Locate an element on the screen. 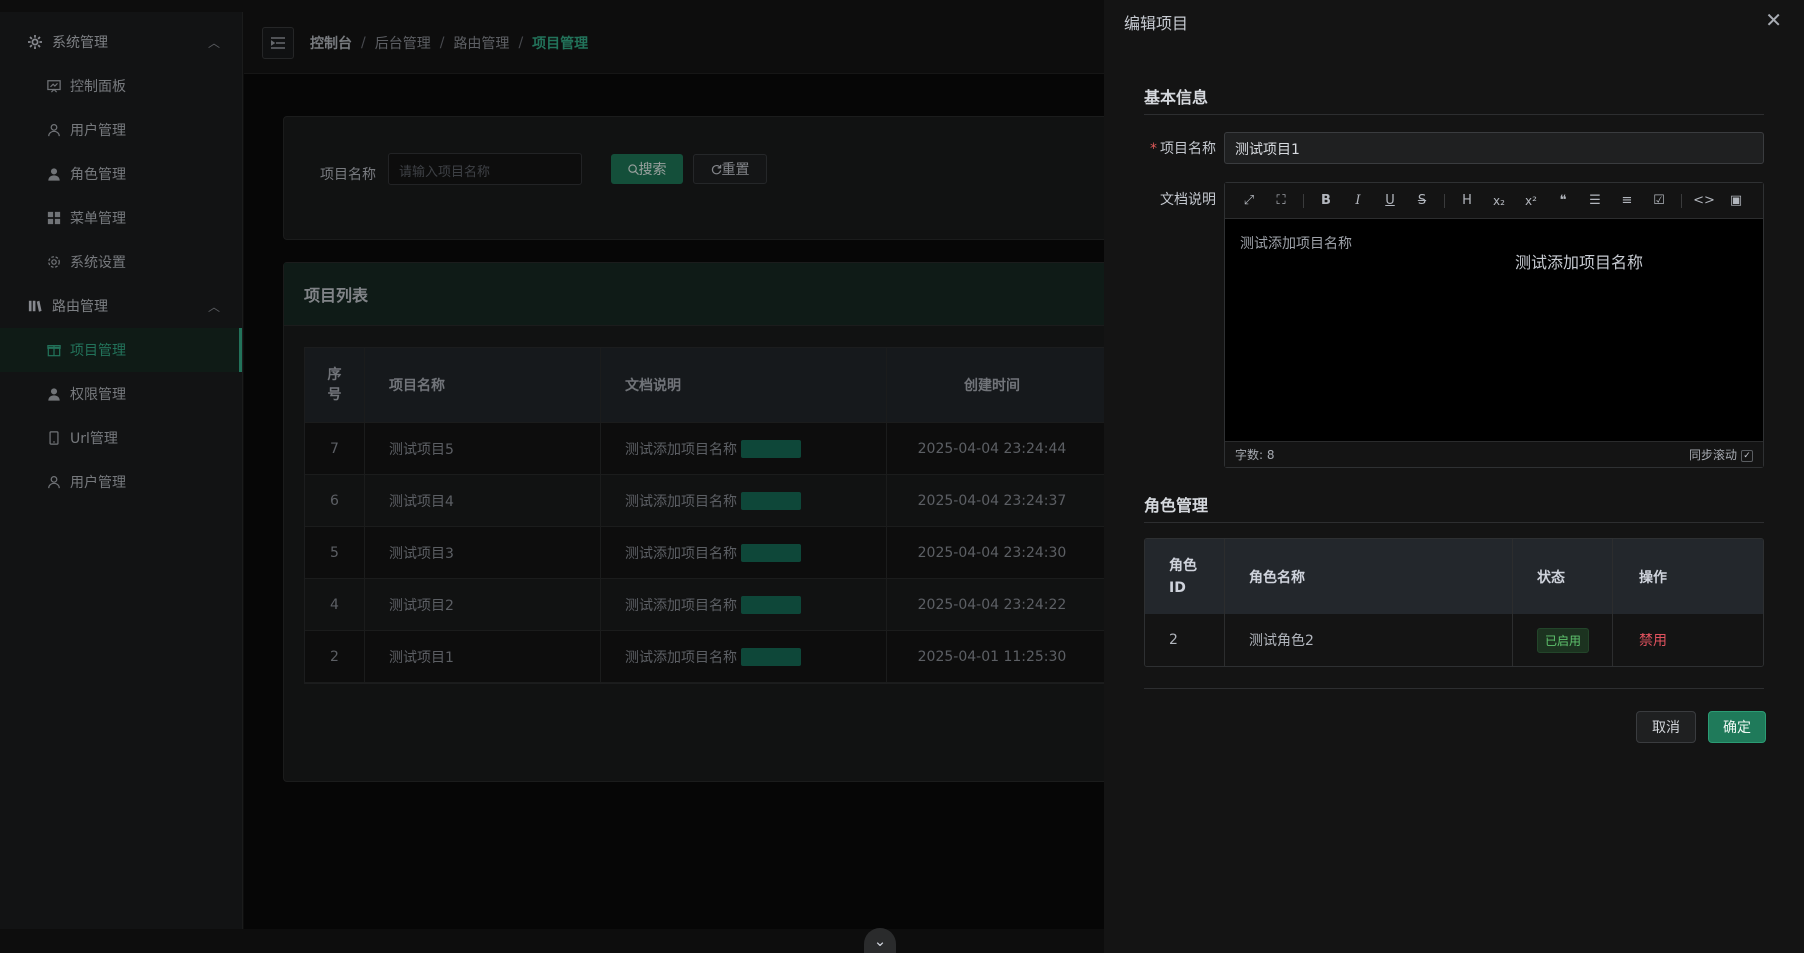  status-badge: 已启用 is located at coordinates (1563, 640).